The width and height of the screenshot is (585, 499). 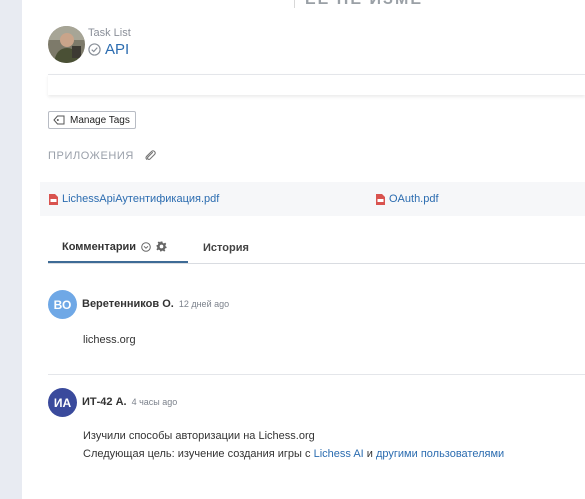 I want to click on gear-icon, so click(x=161, y=246).